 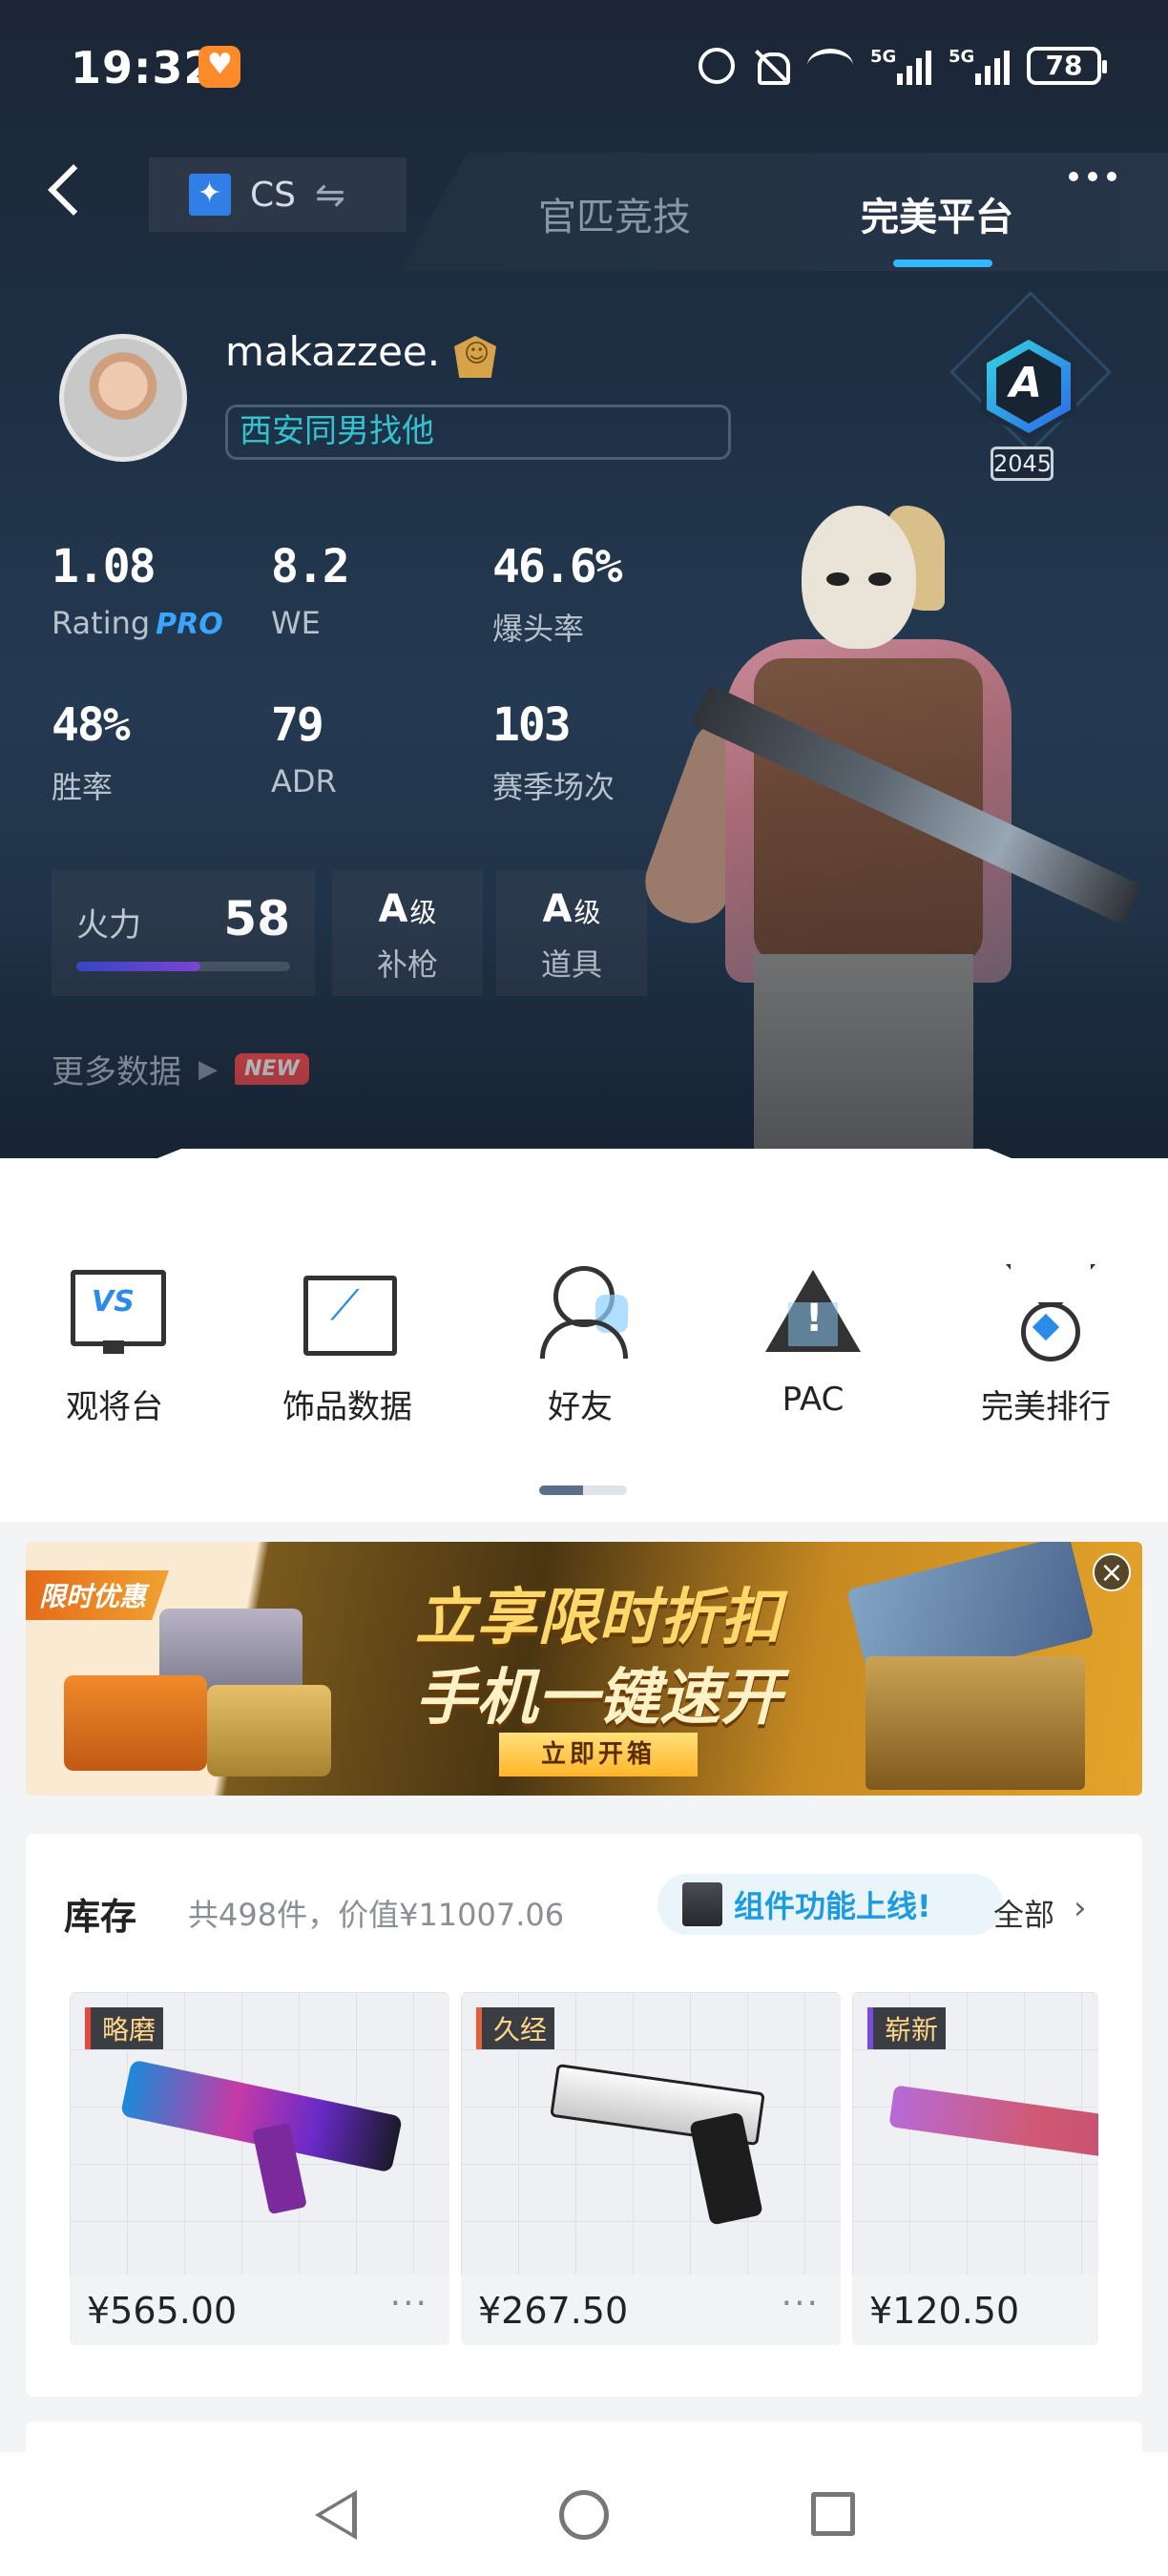 What do you see at coordinates (1023, 1913) in the screenshot?
I see `view-all-link: 全部` at bounding box center [1023, 1913].